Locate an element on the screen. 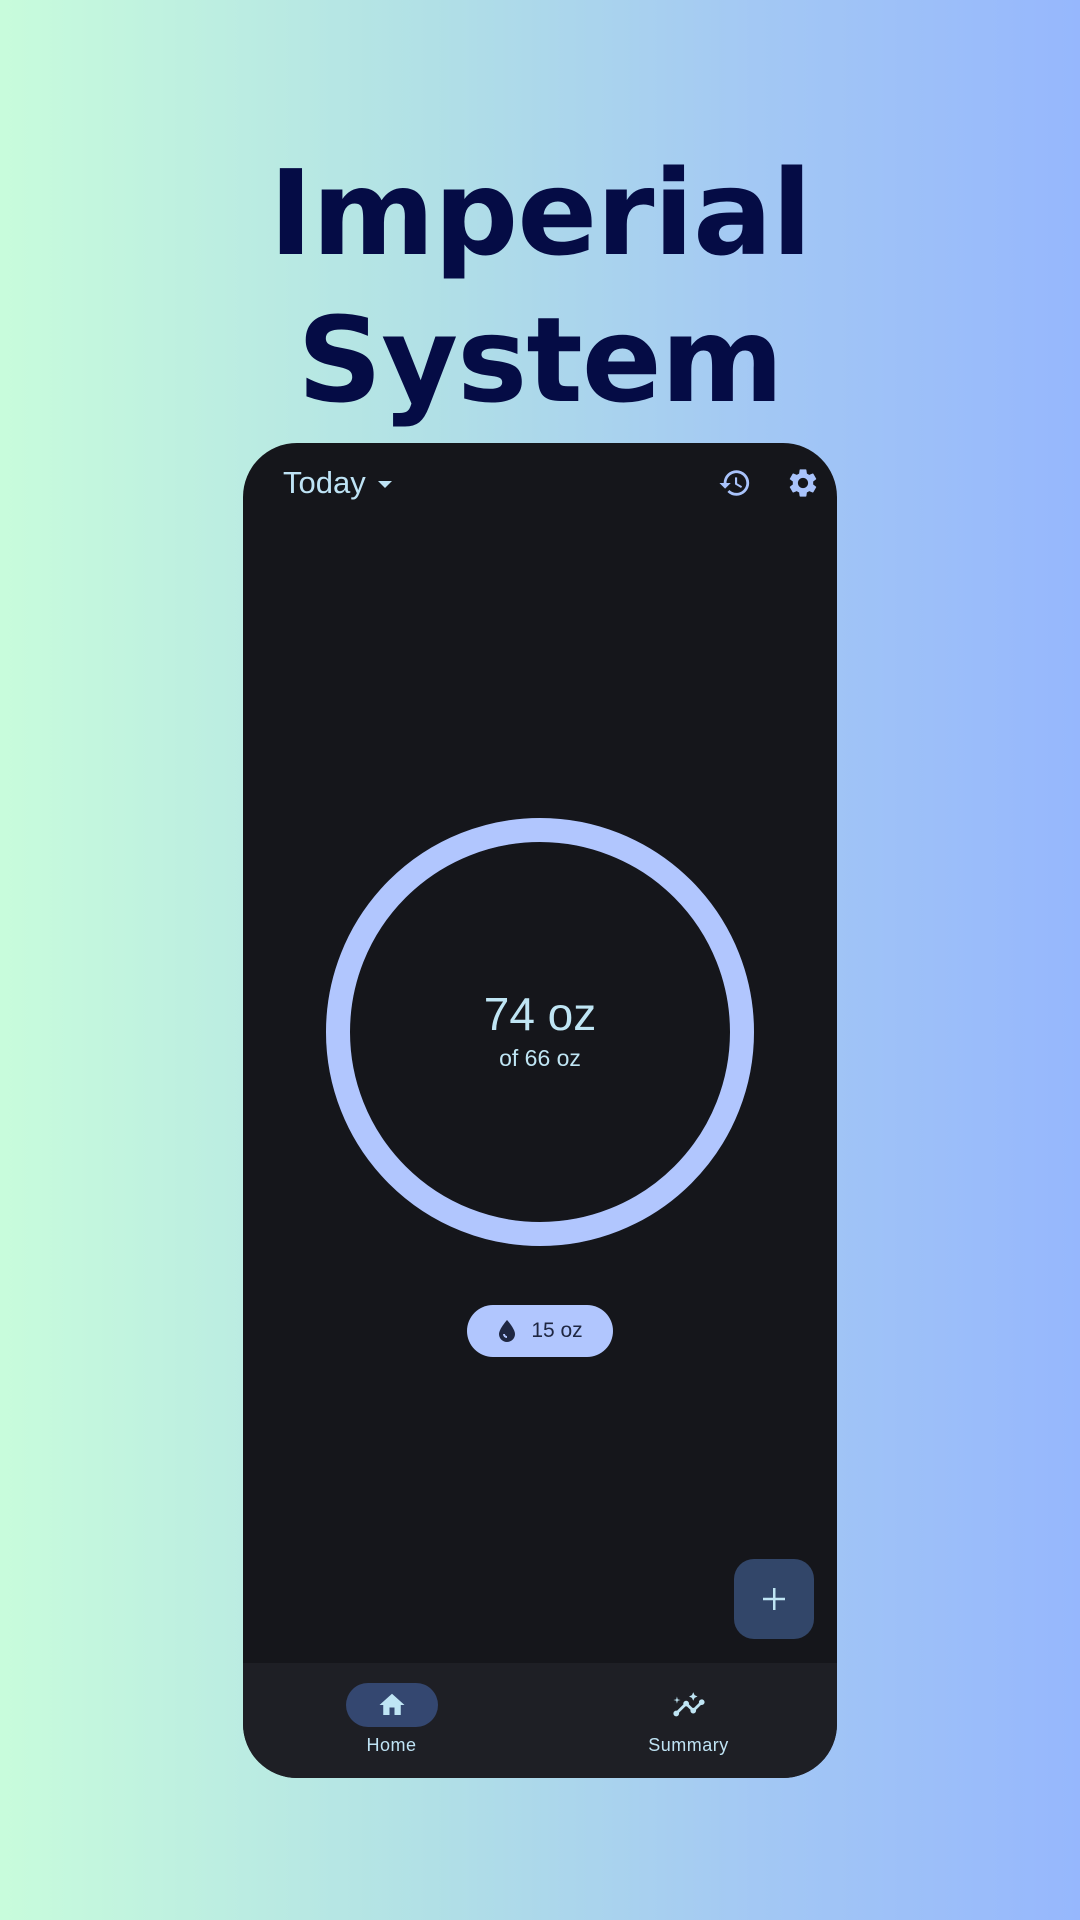  intake-value: 74 oz is located at coordinates (540, 1014).